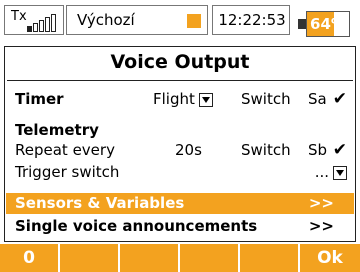  Describe the element at coordinates (181, 132) in the screenshot. I see `telemetry-heading-row: Telemetry` at that location.